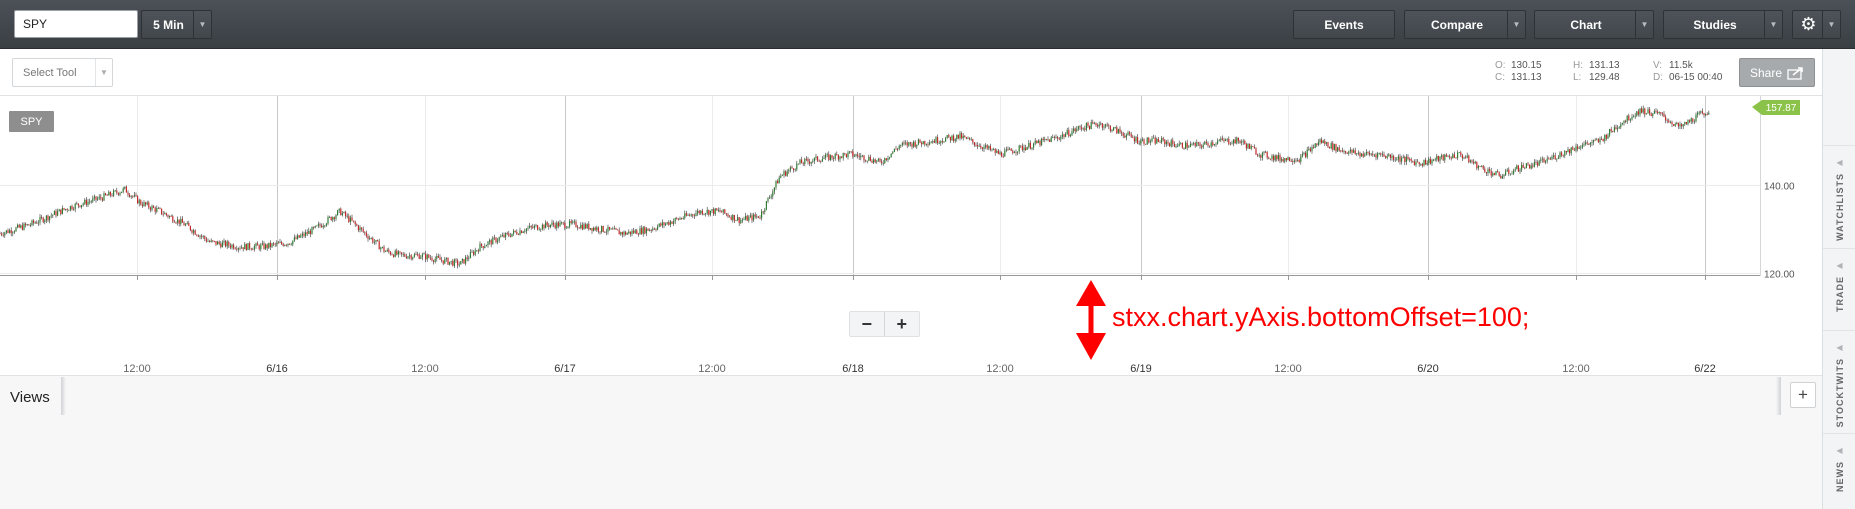 The width and height of the screenshot is (1855, 509). What do you see at coordinates (1839, 196) in the screenshot?
I see `tab-watchlists: ◀ WATCHLISTS` at bounding box center [1839, 196].